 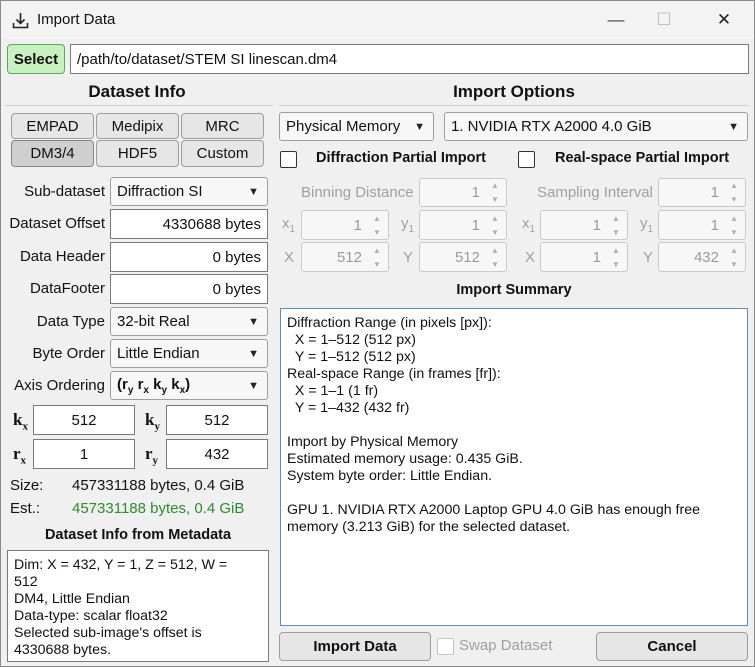 What do you see at coordinates (288, 159) in the screenshot?
I see `diffraction-partial-checkbox` at bounding box center [288, 159].